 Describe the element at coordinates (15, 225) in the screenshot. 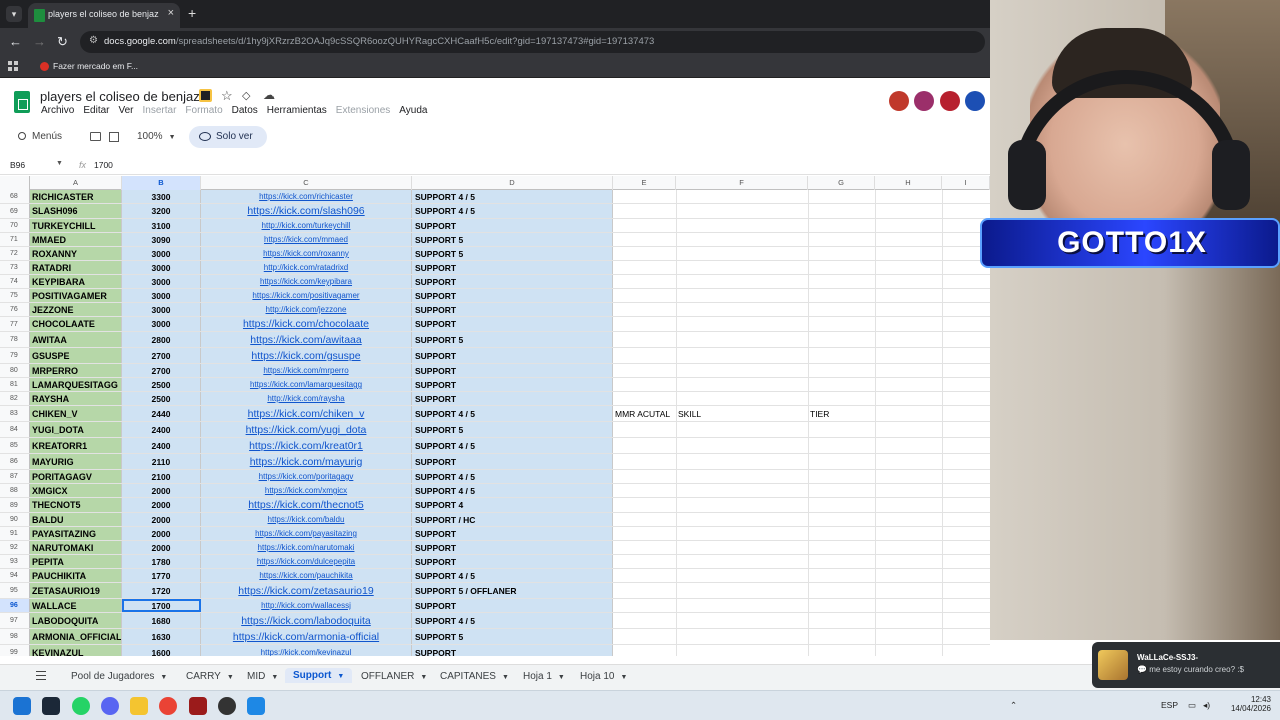

I see `row-number: 70` at that location.